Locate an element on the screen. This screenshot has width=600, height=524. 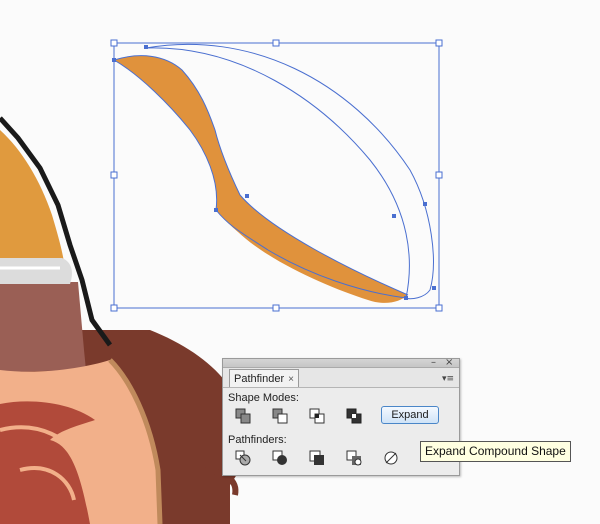
panel-title-bar: – × is located at coordinates (341, 363).